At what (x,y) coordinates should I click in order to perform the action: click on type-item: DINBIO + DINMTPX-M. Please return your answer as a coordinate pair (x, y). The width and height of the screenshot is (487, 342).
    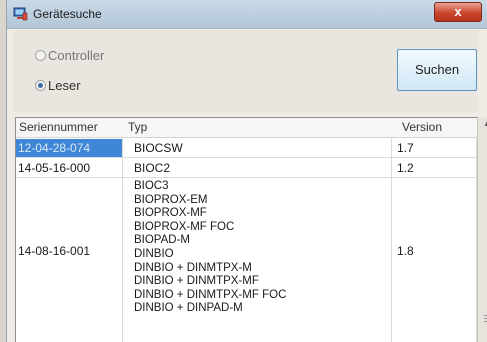
    Looking at the image, I should click on (193, 267).